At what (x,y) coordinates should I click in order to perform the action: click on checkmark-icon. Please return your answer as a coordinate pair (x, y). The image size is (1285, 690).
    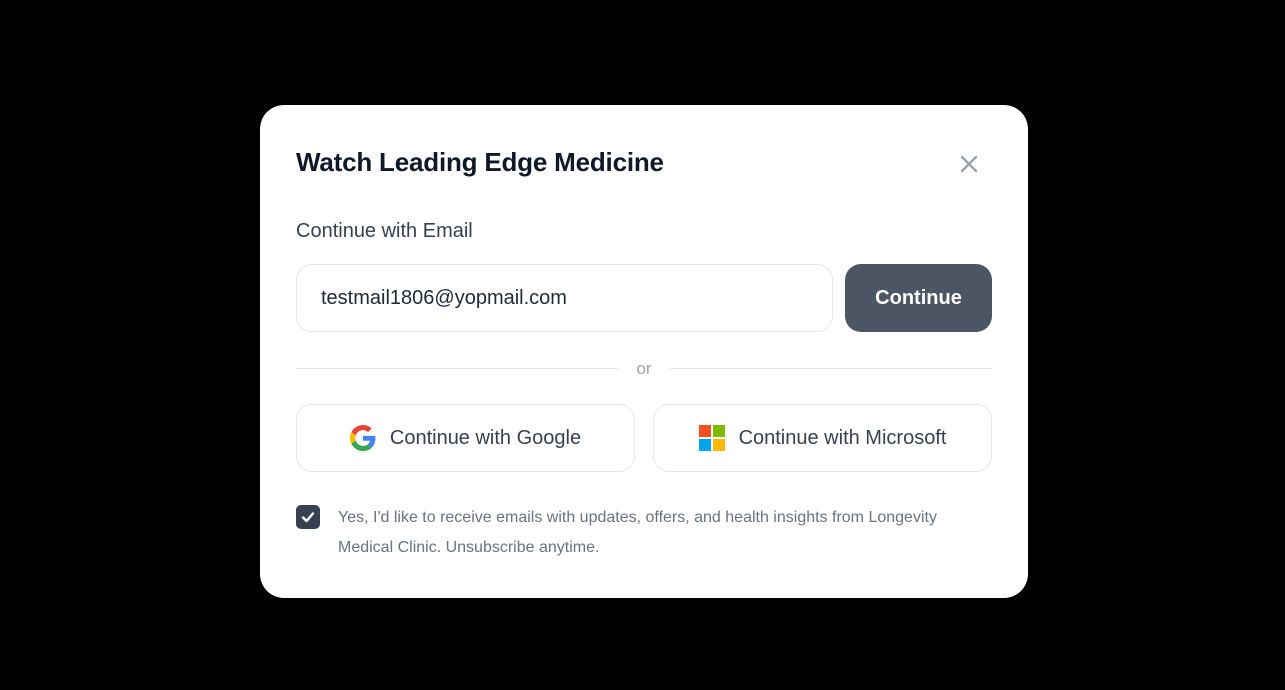
    Looking at the image, I should click on (308, 517).